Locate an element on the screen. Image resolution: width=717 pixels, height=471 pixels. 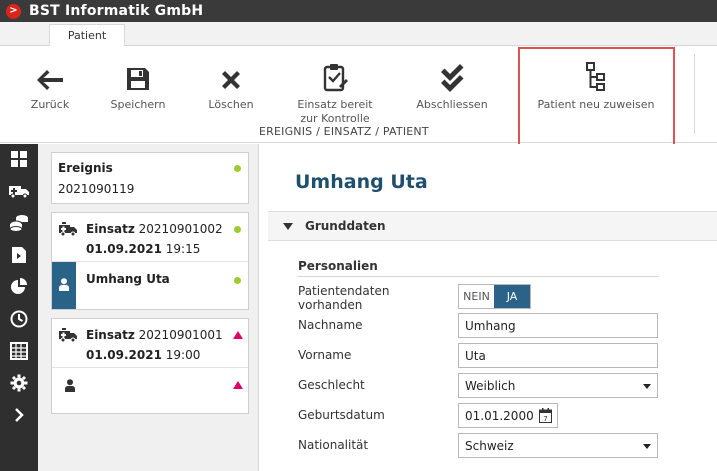
app-title: BST Informatik GmbH is located at coordinates (116, 11).